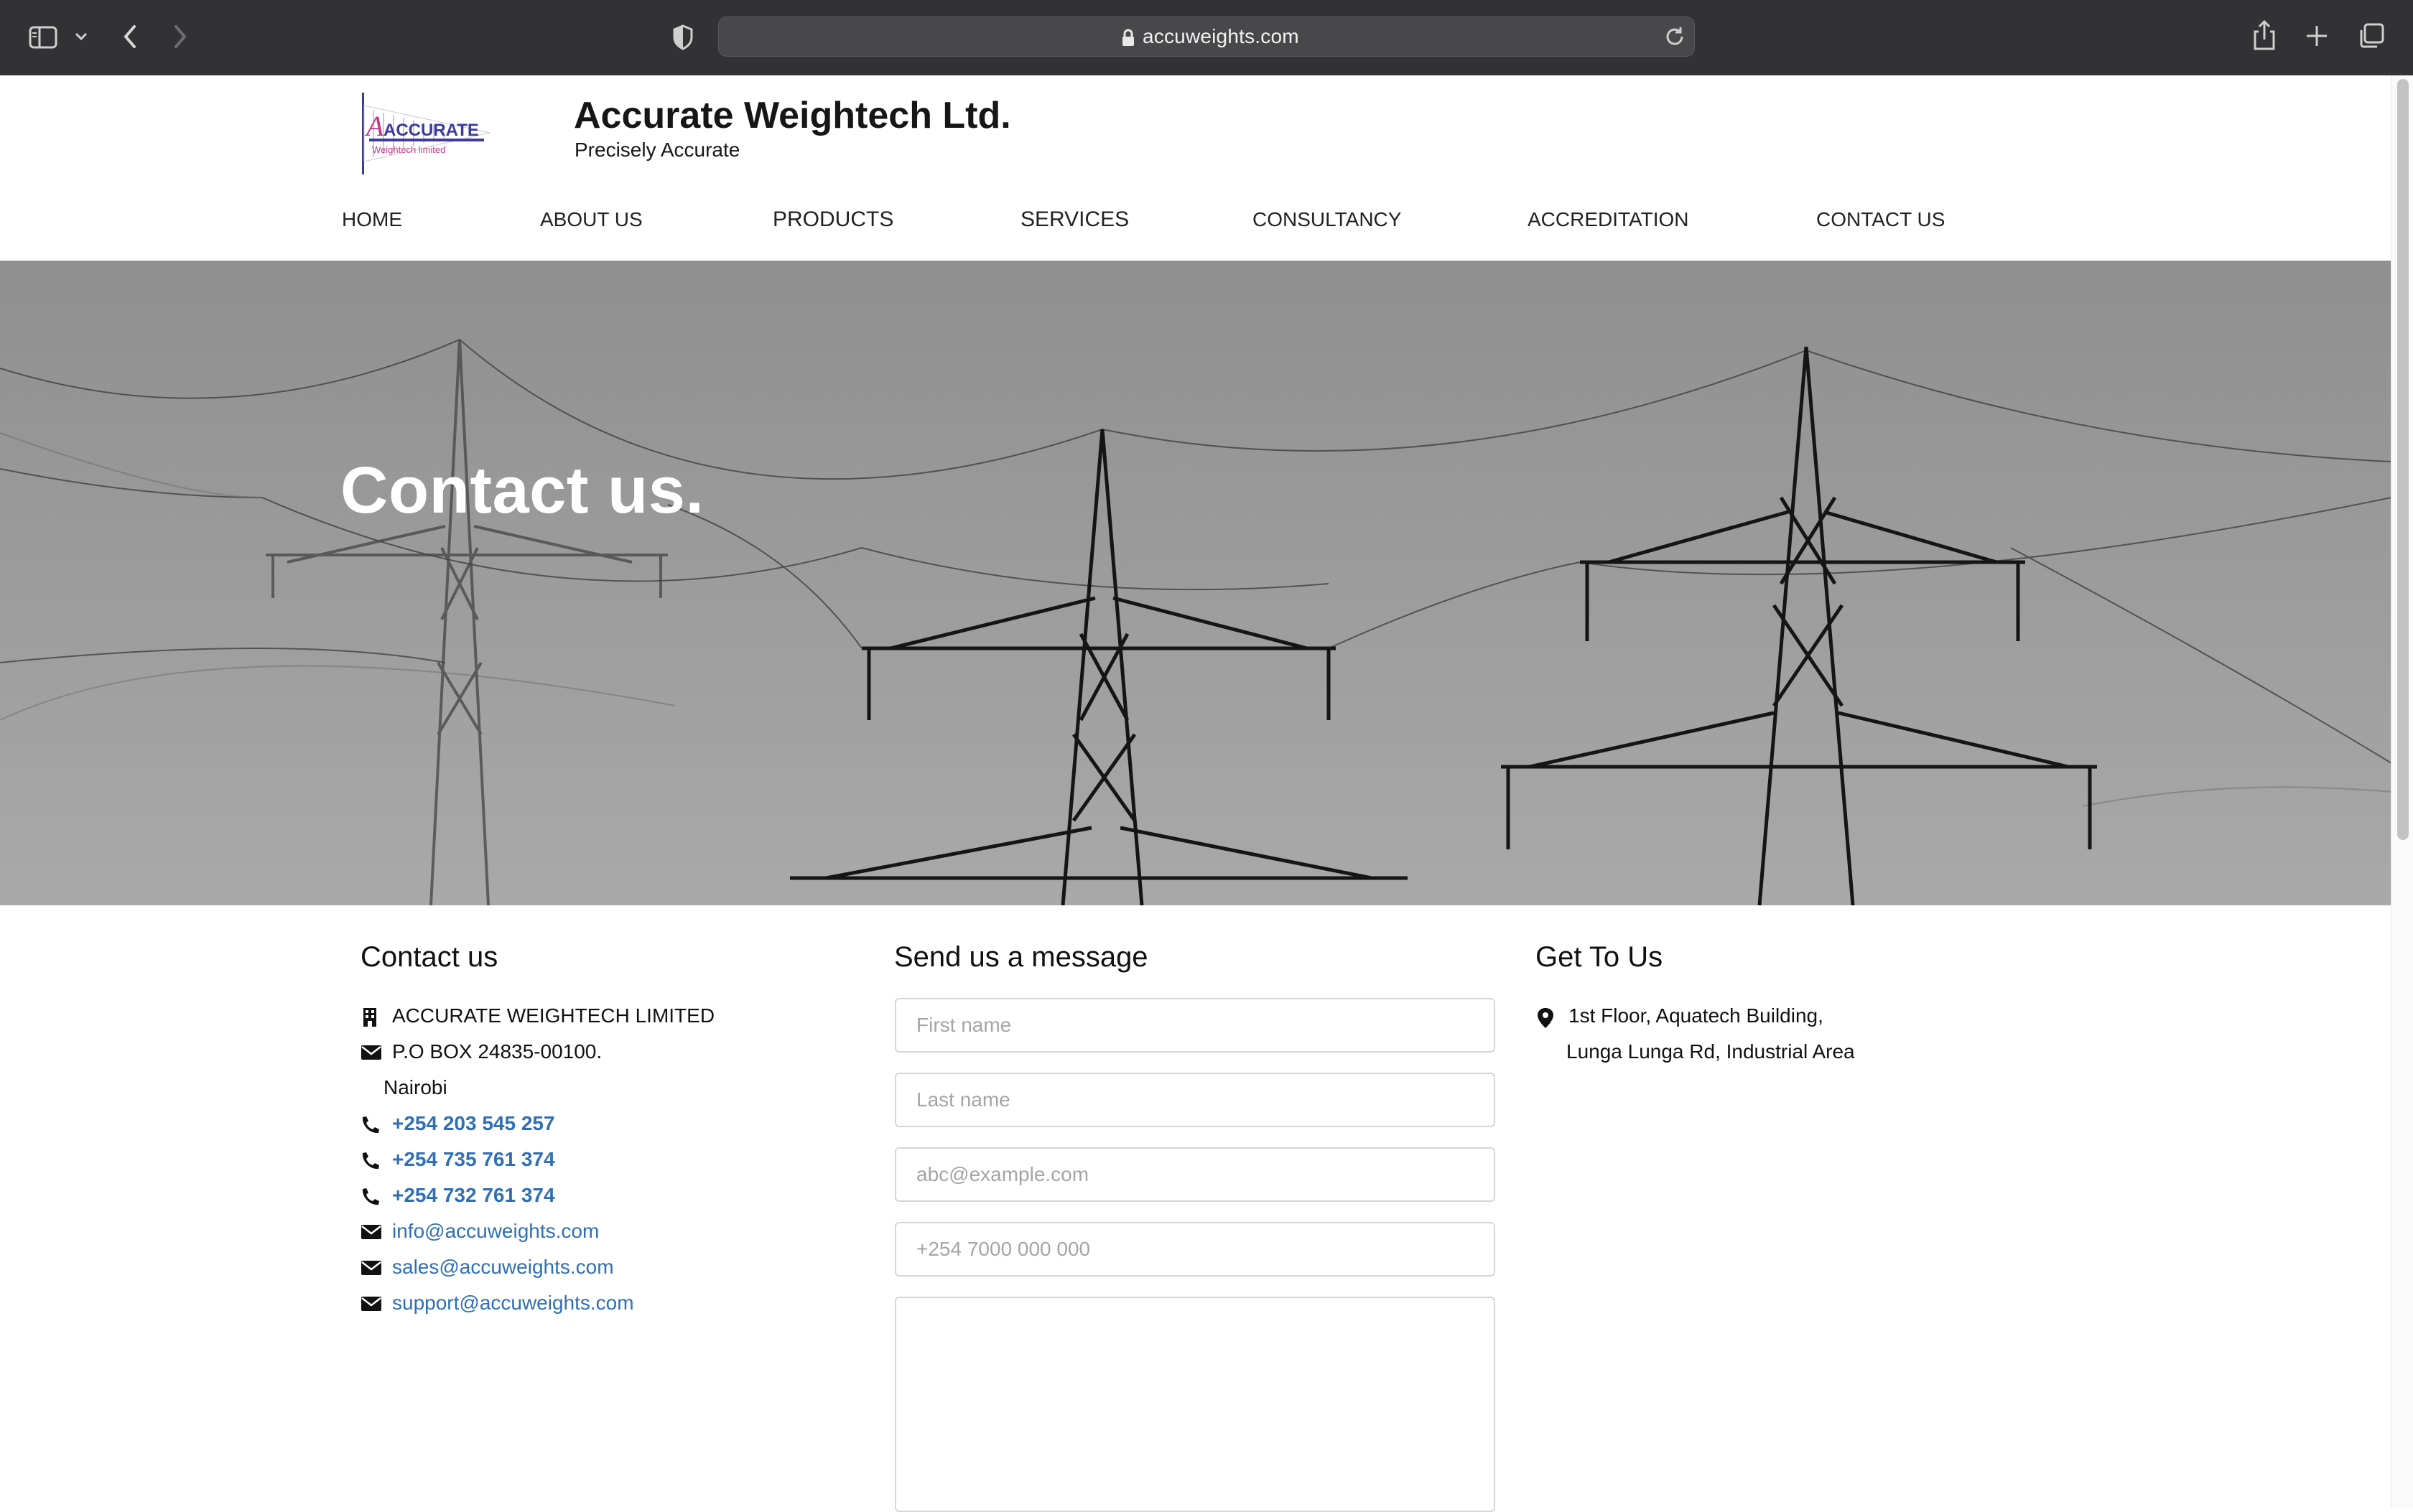  What do you see at coordinates (792, 115) in the screenshot?
I see `site-title: Accurate Weightech Ltd.` at bounding box center [792, 115].